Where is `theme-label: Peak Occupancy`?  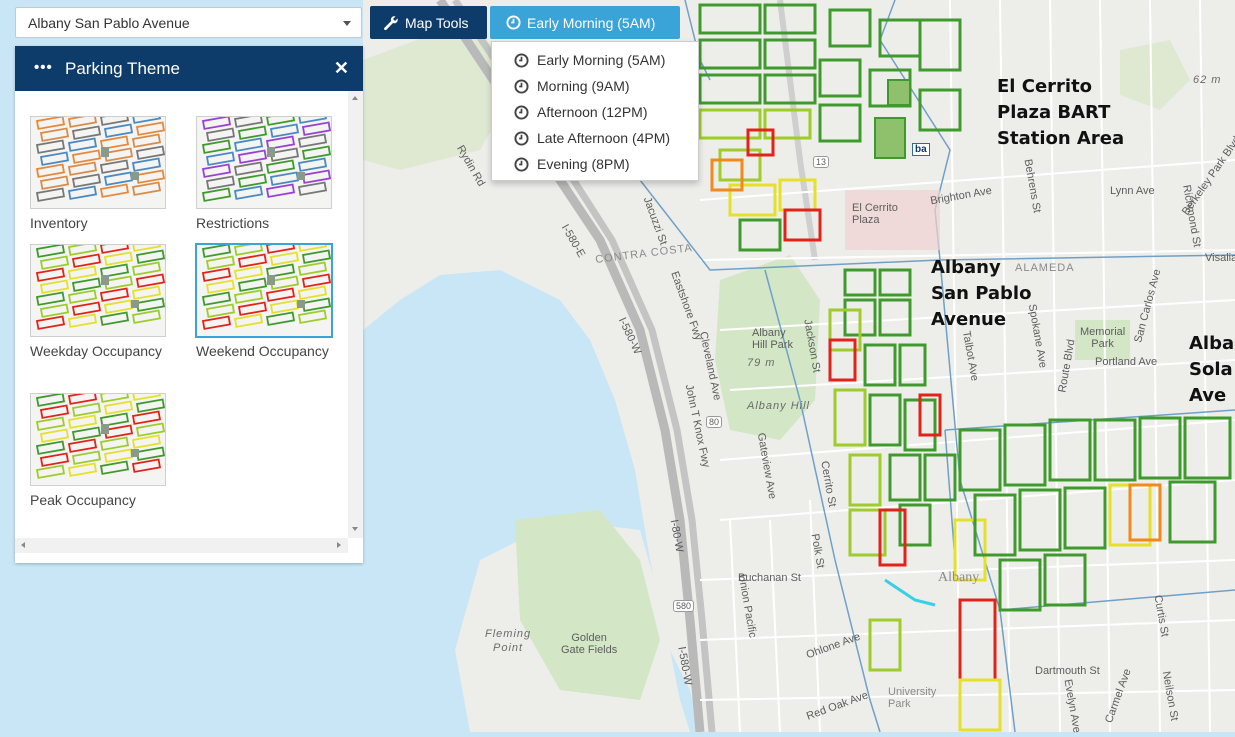 theme-label: Peak Occupancy is located at coordinates (100, 500).